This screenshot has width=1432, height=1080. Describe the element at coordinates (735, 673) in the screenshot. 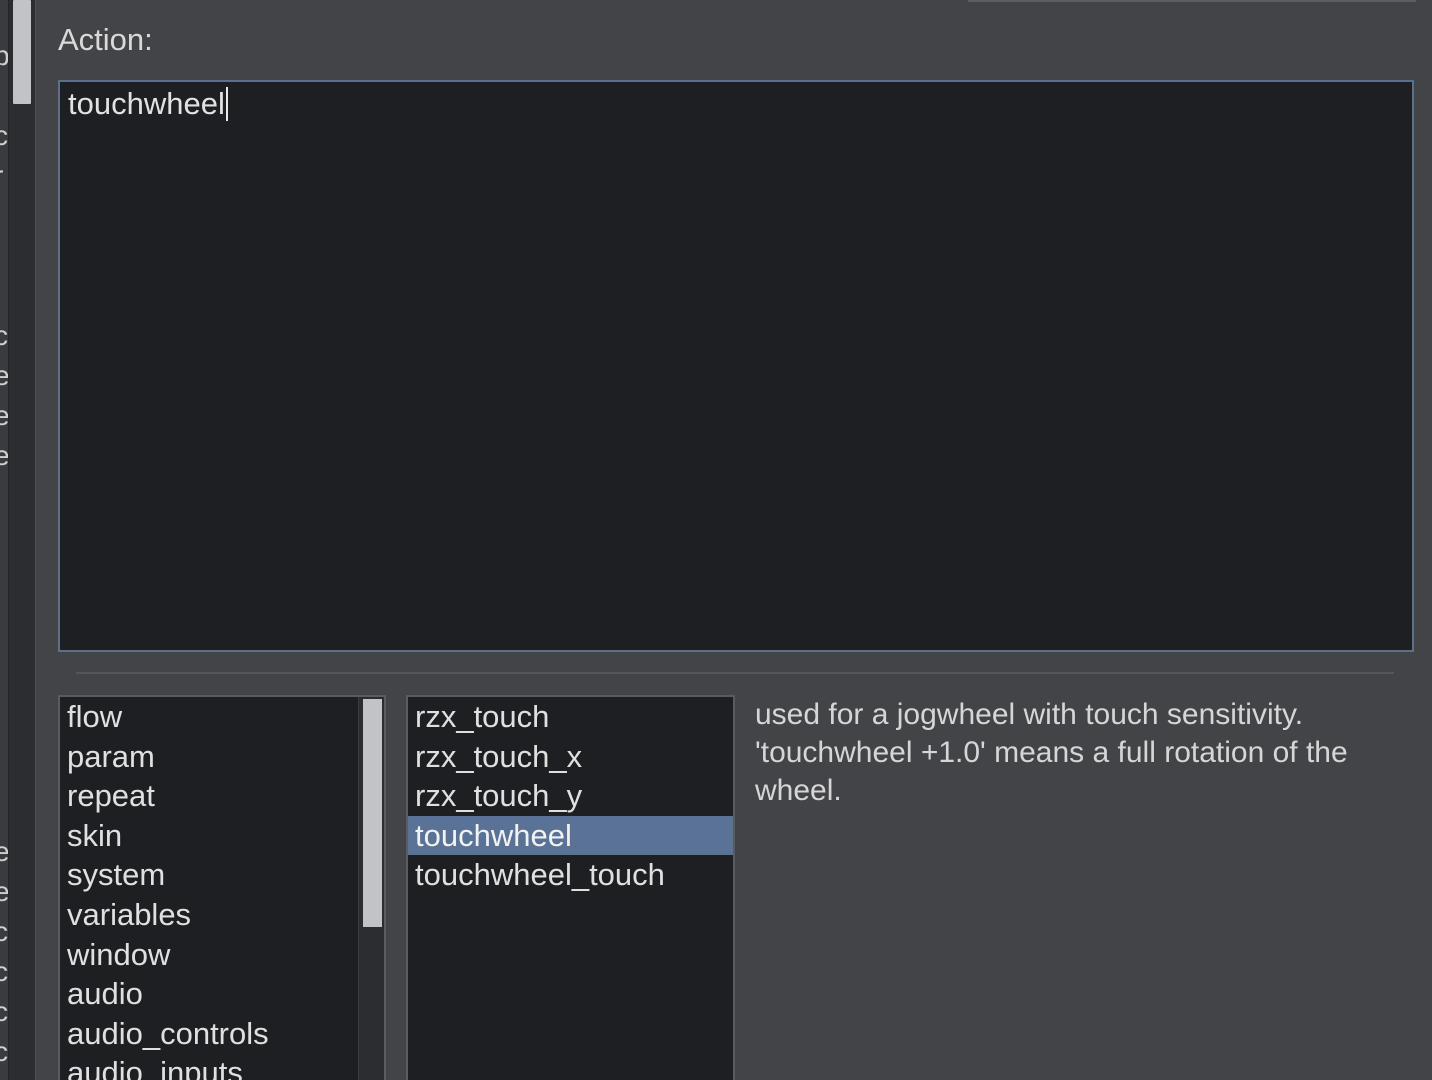

I see `horizontal-divider` at that location.